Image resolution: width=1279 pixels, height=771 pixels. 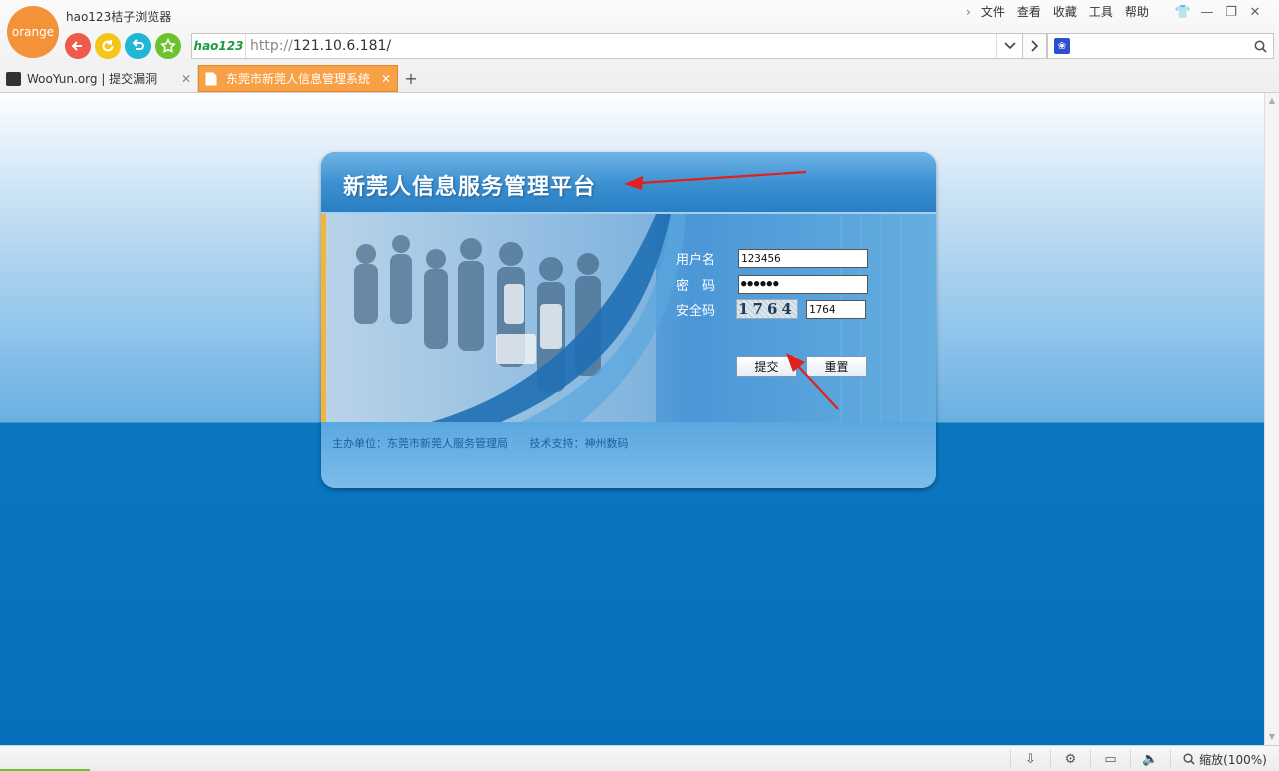 What do you see at coordinates (339, 46) in the screenshot?
I see `url-host: 121.10.6.181` at bounding box center [339, 46].